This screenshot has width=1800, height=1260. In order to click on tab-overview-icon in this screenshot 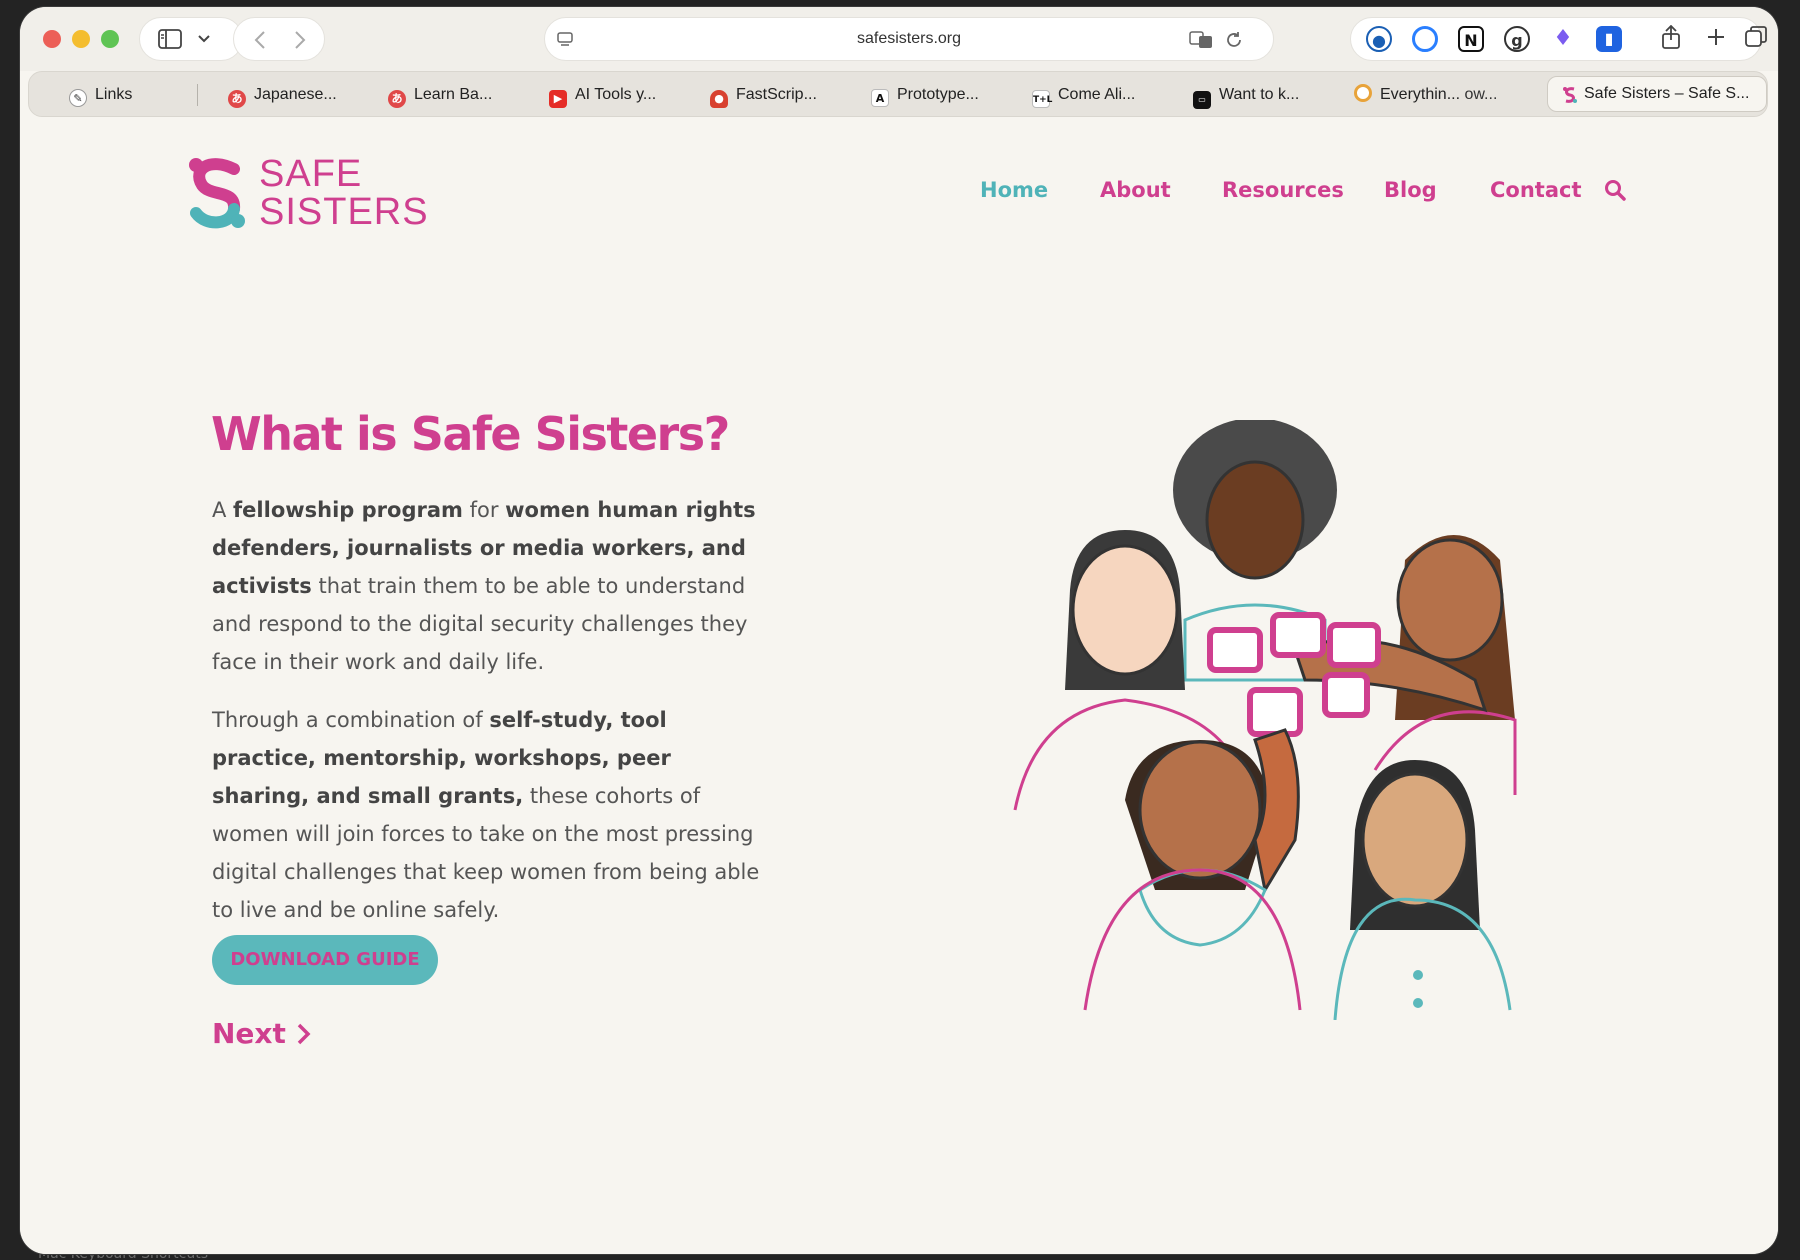, I will do `click(1756, 37)`.